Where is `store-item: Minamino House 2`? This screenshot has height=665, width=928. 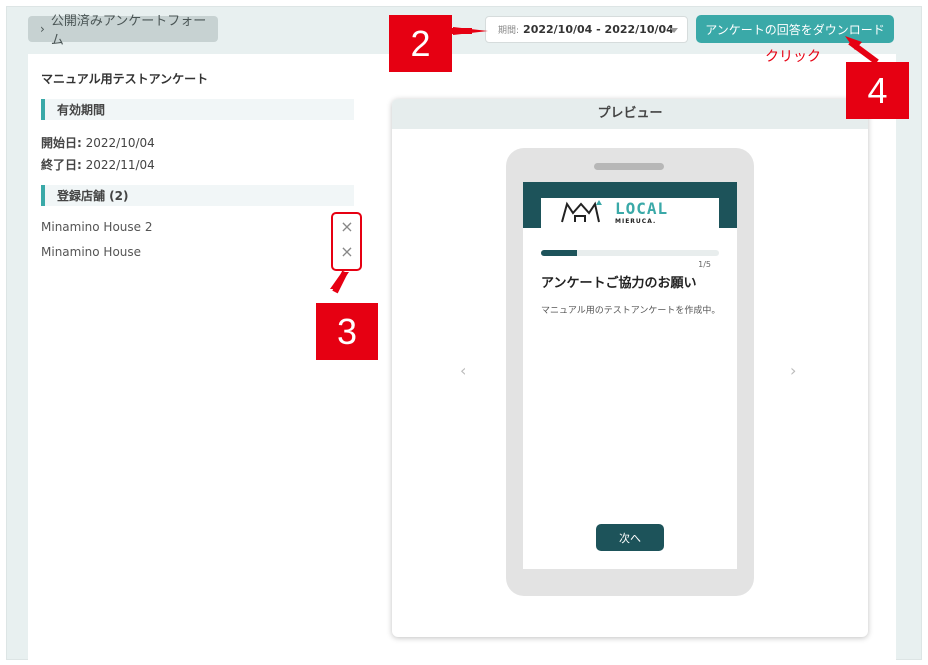
store-item: Minamino House 2 is located at coordinates (97, 227).